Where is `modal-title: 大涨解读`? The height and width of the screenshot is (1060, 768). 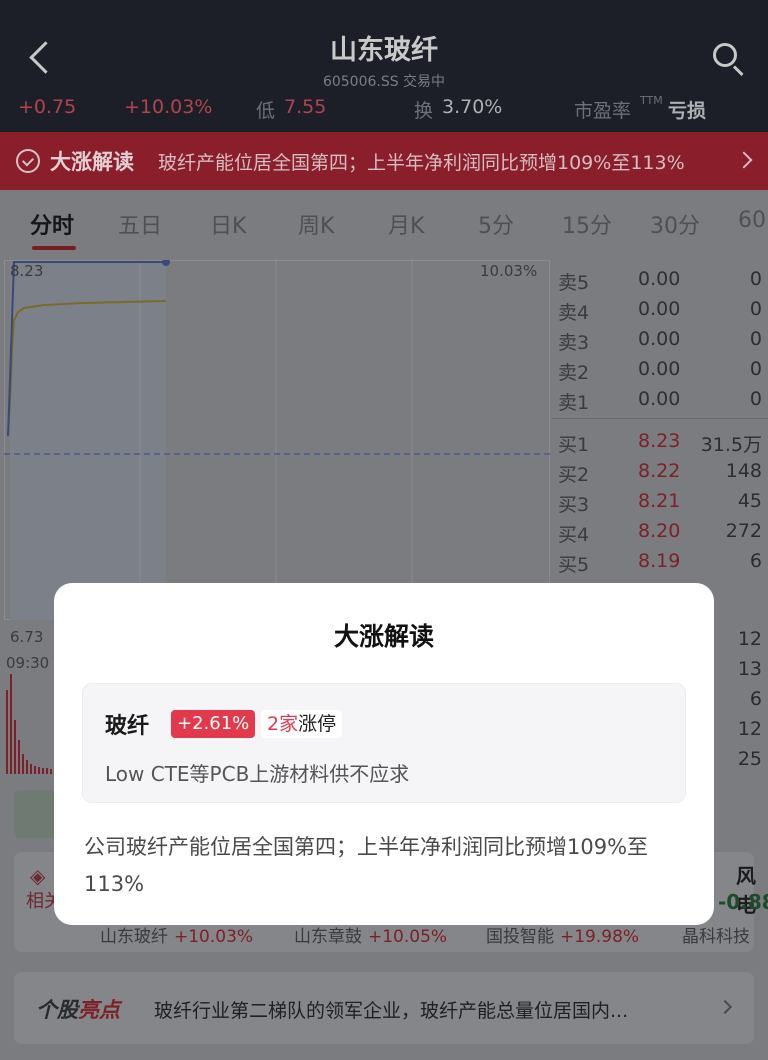 modal-title: 大涨解读 is located at coordinates (383, 636).